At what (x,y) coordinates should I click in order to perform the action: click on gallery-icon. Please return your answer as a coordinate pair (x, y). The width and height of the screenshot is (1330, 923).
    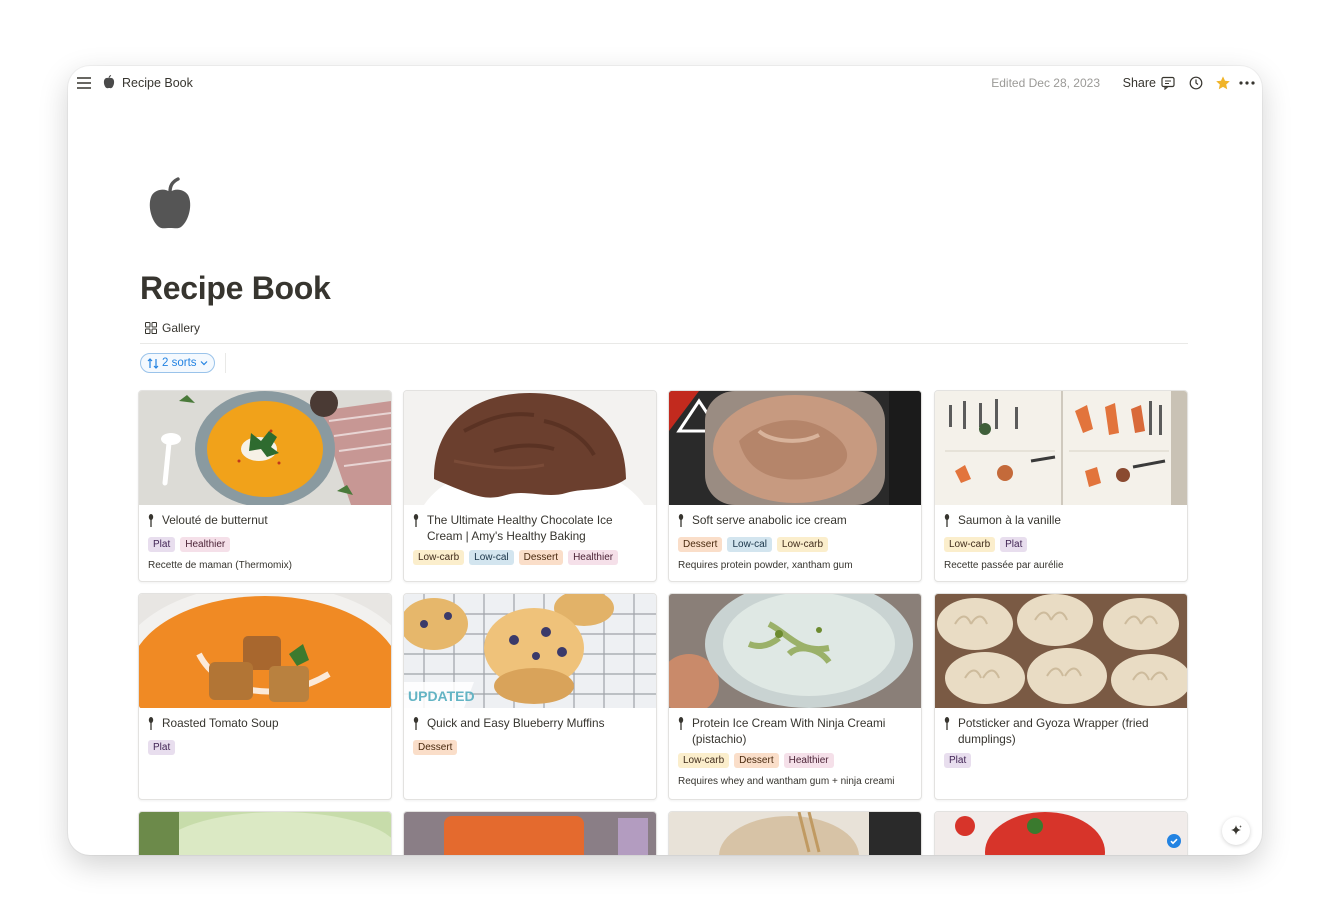
    Looking at the image, I should click on (151, 328).